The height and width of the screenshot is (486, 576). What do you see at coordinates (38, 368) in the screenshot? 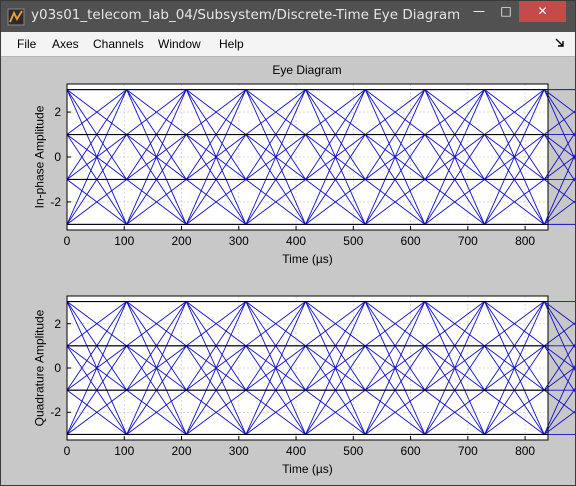
I see `y-axis-label: Quadrature Amplitude` at bounding box center [38, 368].